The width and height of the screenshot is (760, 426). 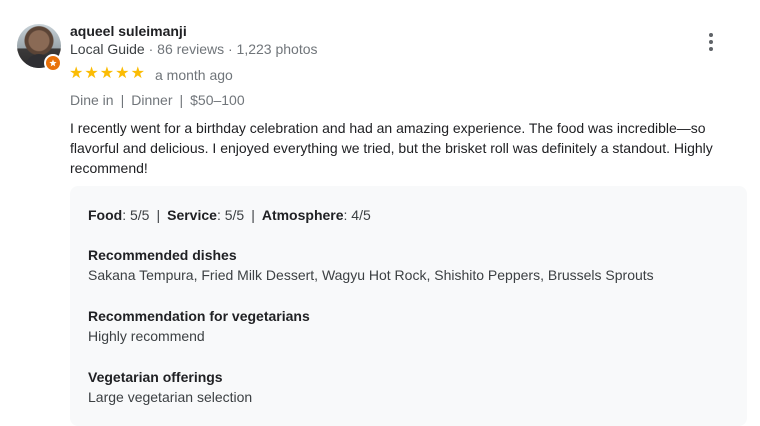 I want to click on food-label: Food, so click(x=105, y=215).